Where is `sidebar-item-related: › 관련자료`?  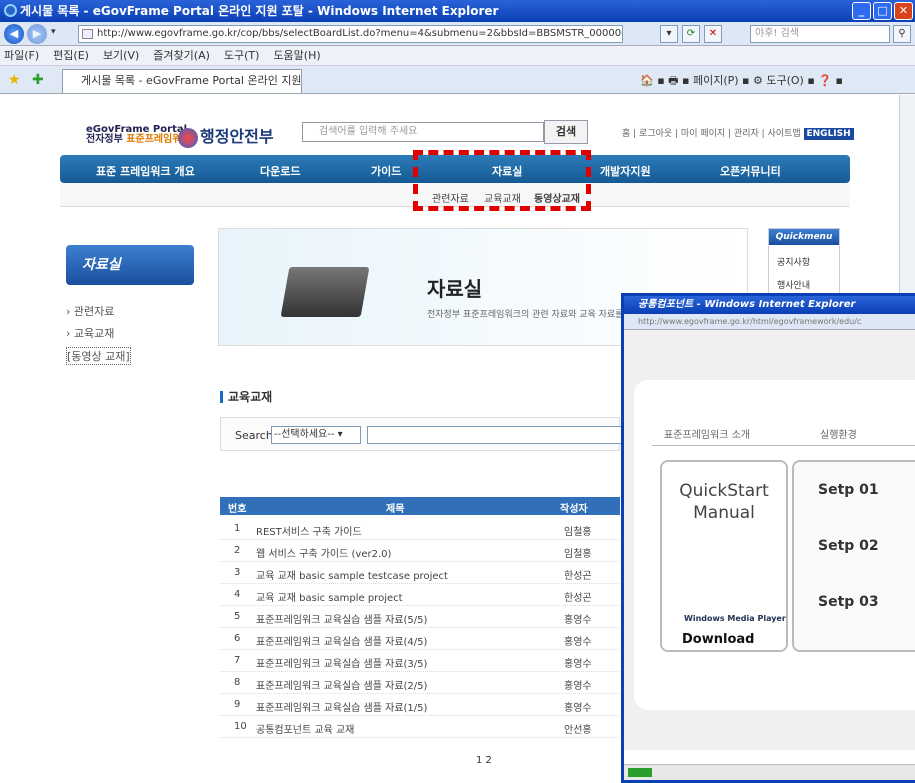 sidebar-item-related: › 관련자료 is located at coordinates (90, 311).